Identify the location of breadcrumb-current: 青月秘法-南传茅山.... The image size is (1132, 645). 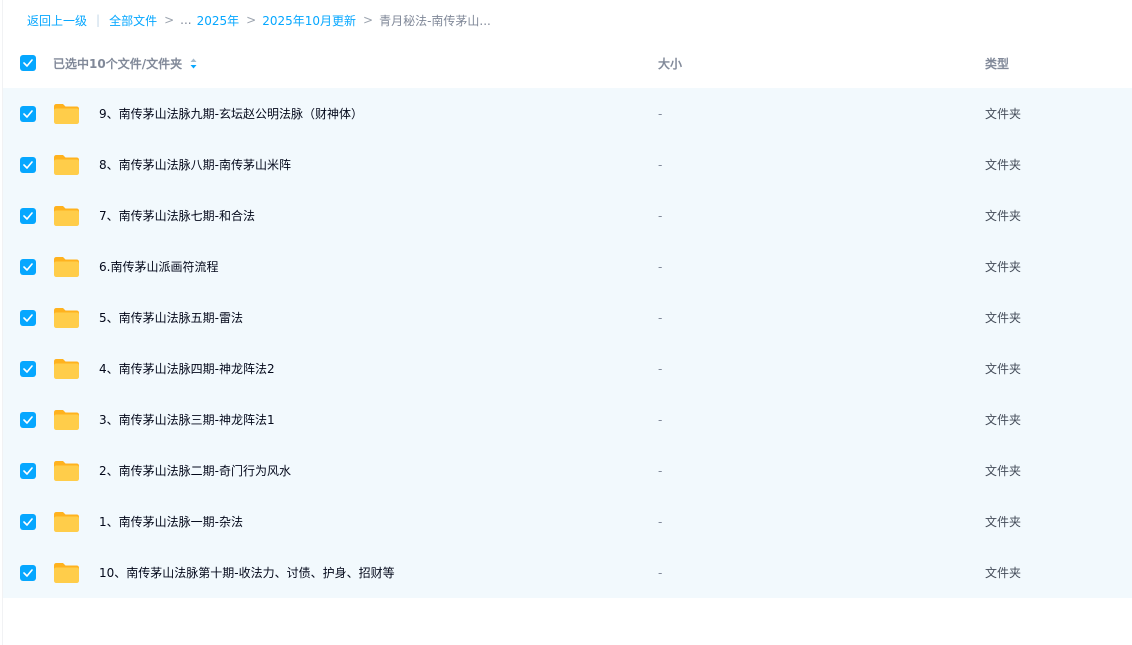
(435, 20).